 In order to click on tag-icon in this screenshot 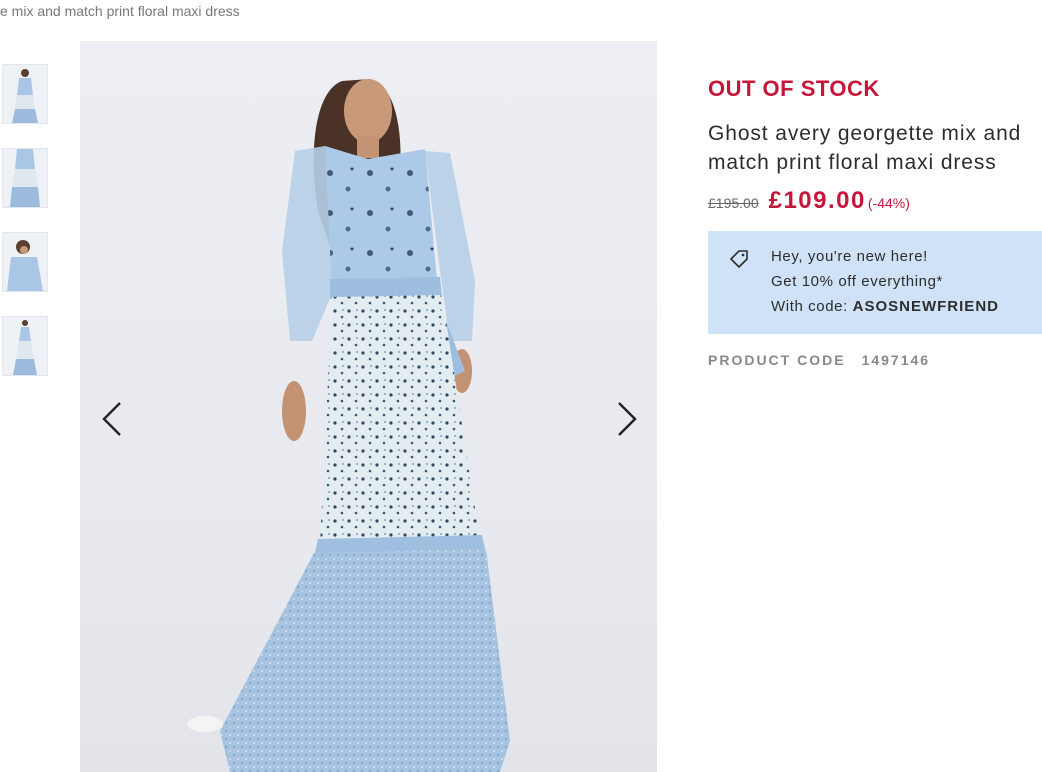, I will do `click(739, 259)`.